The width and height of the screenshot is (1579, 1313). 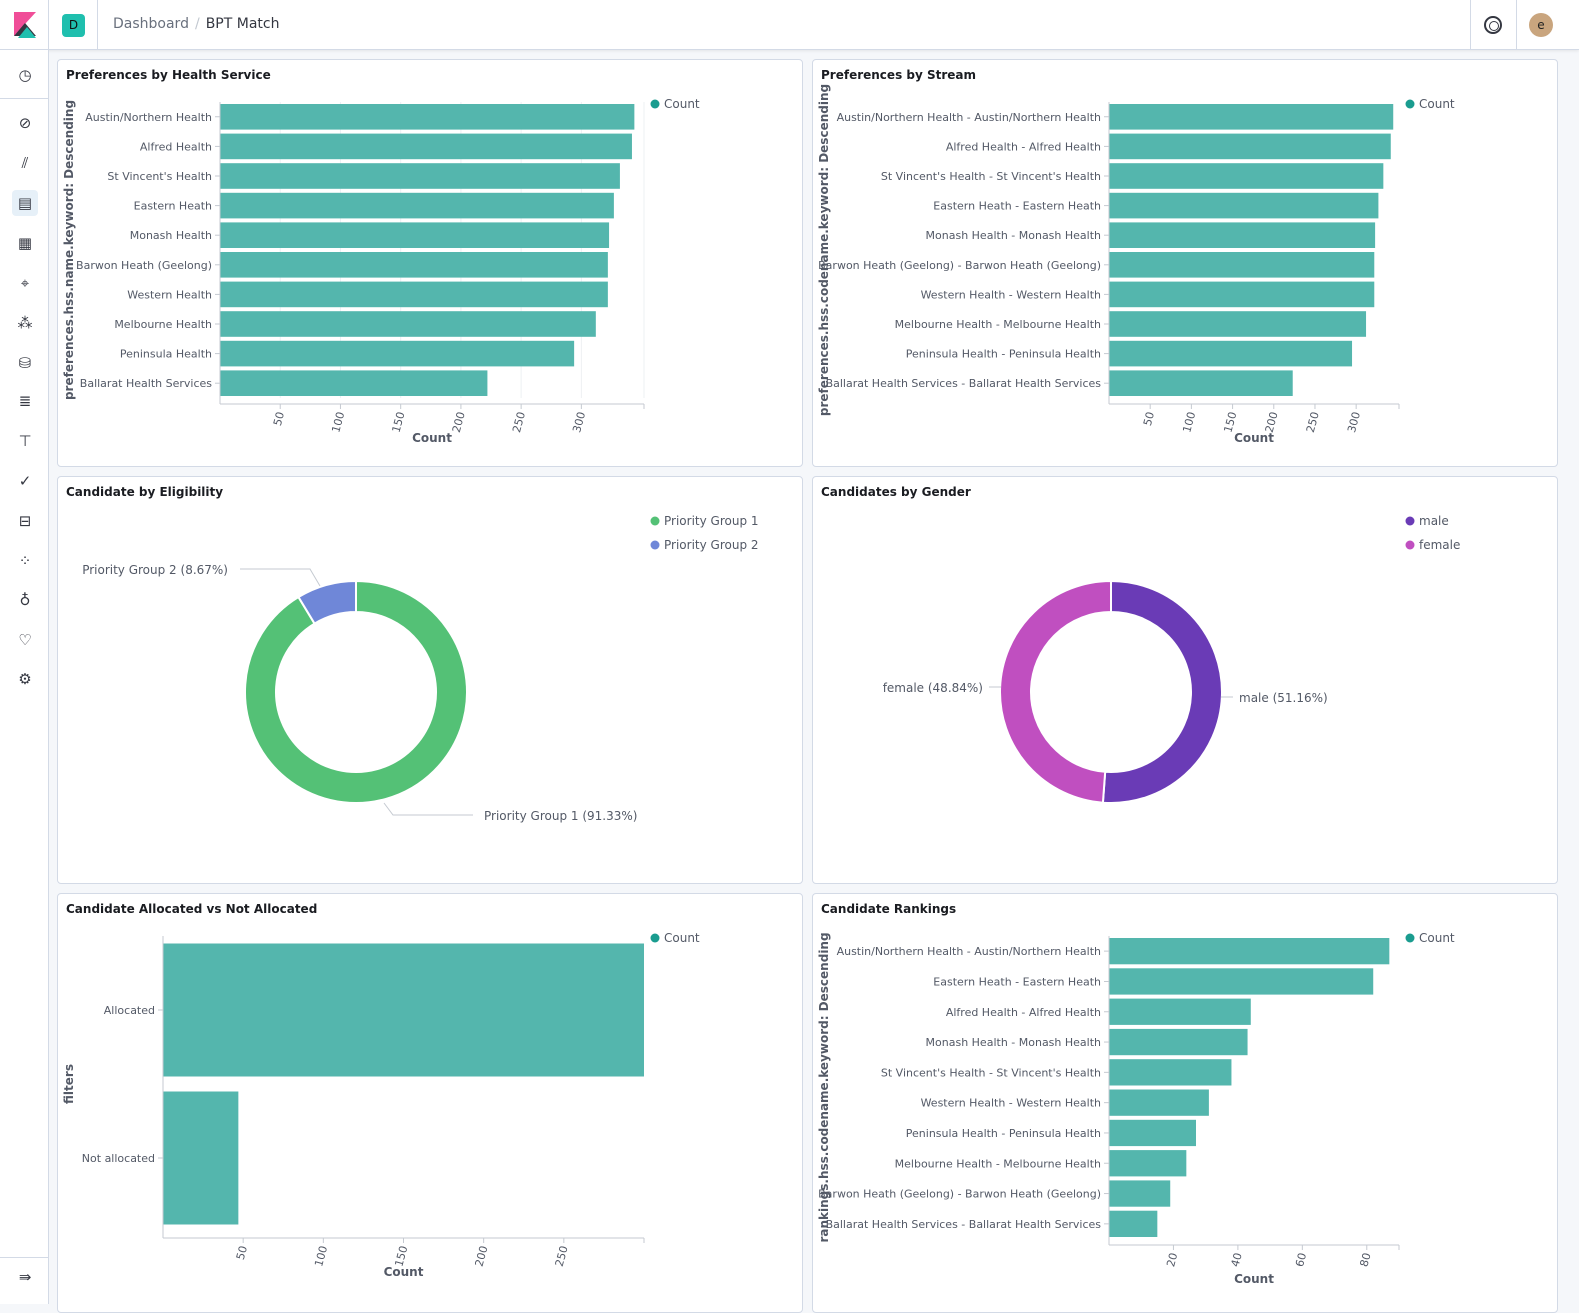 I want to click on map-pin-icon: ⌖, so click(x=25, y=283).